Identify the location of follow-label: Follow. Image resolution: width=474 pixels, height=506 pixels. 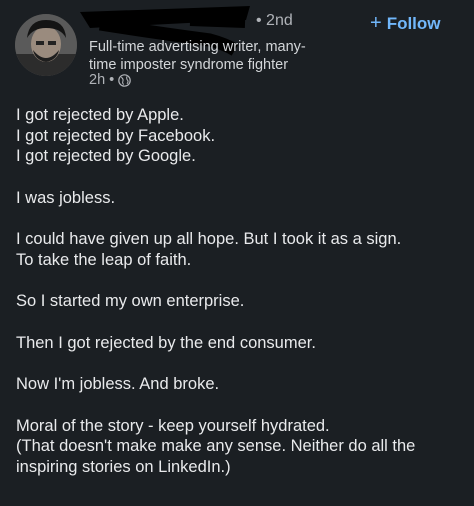
(413, 23).